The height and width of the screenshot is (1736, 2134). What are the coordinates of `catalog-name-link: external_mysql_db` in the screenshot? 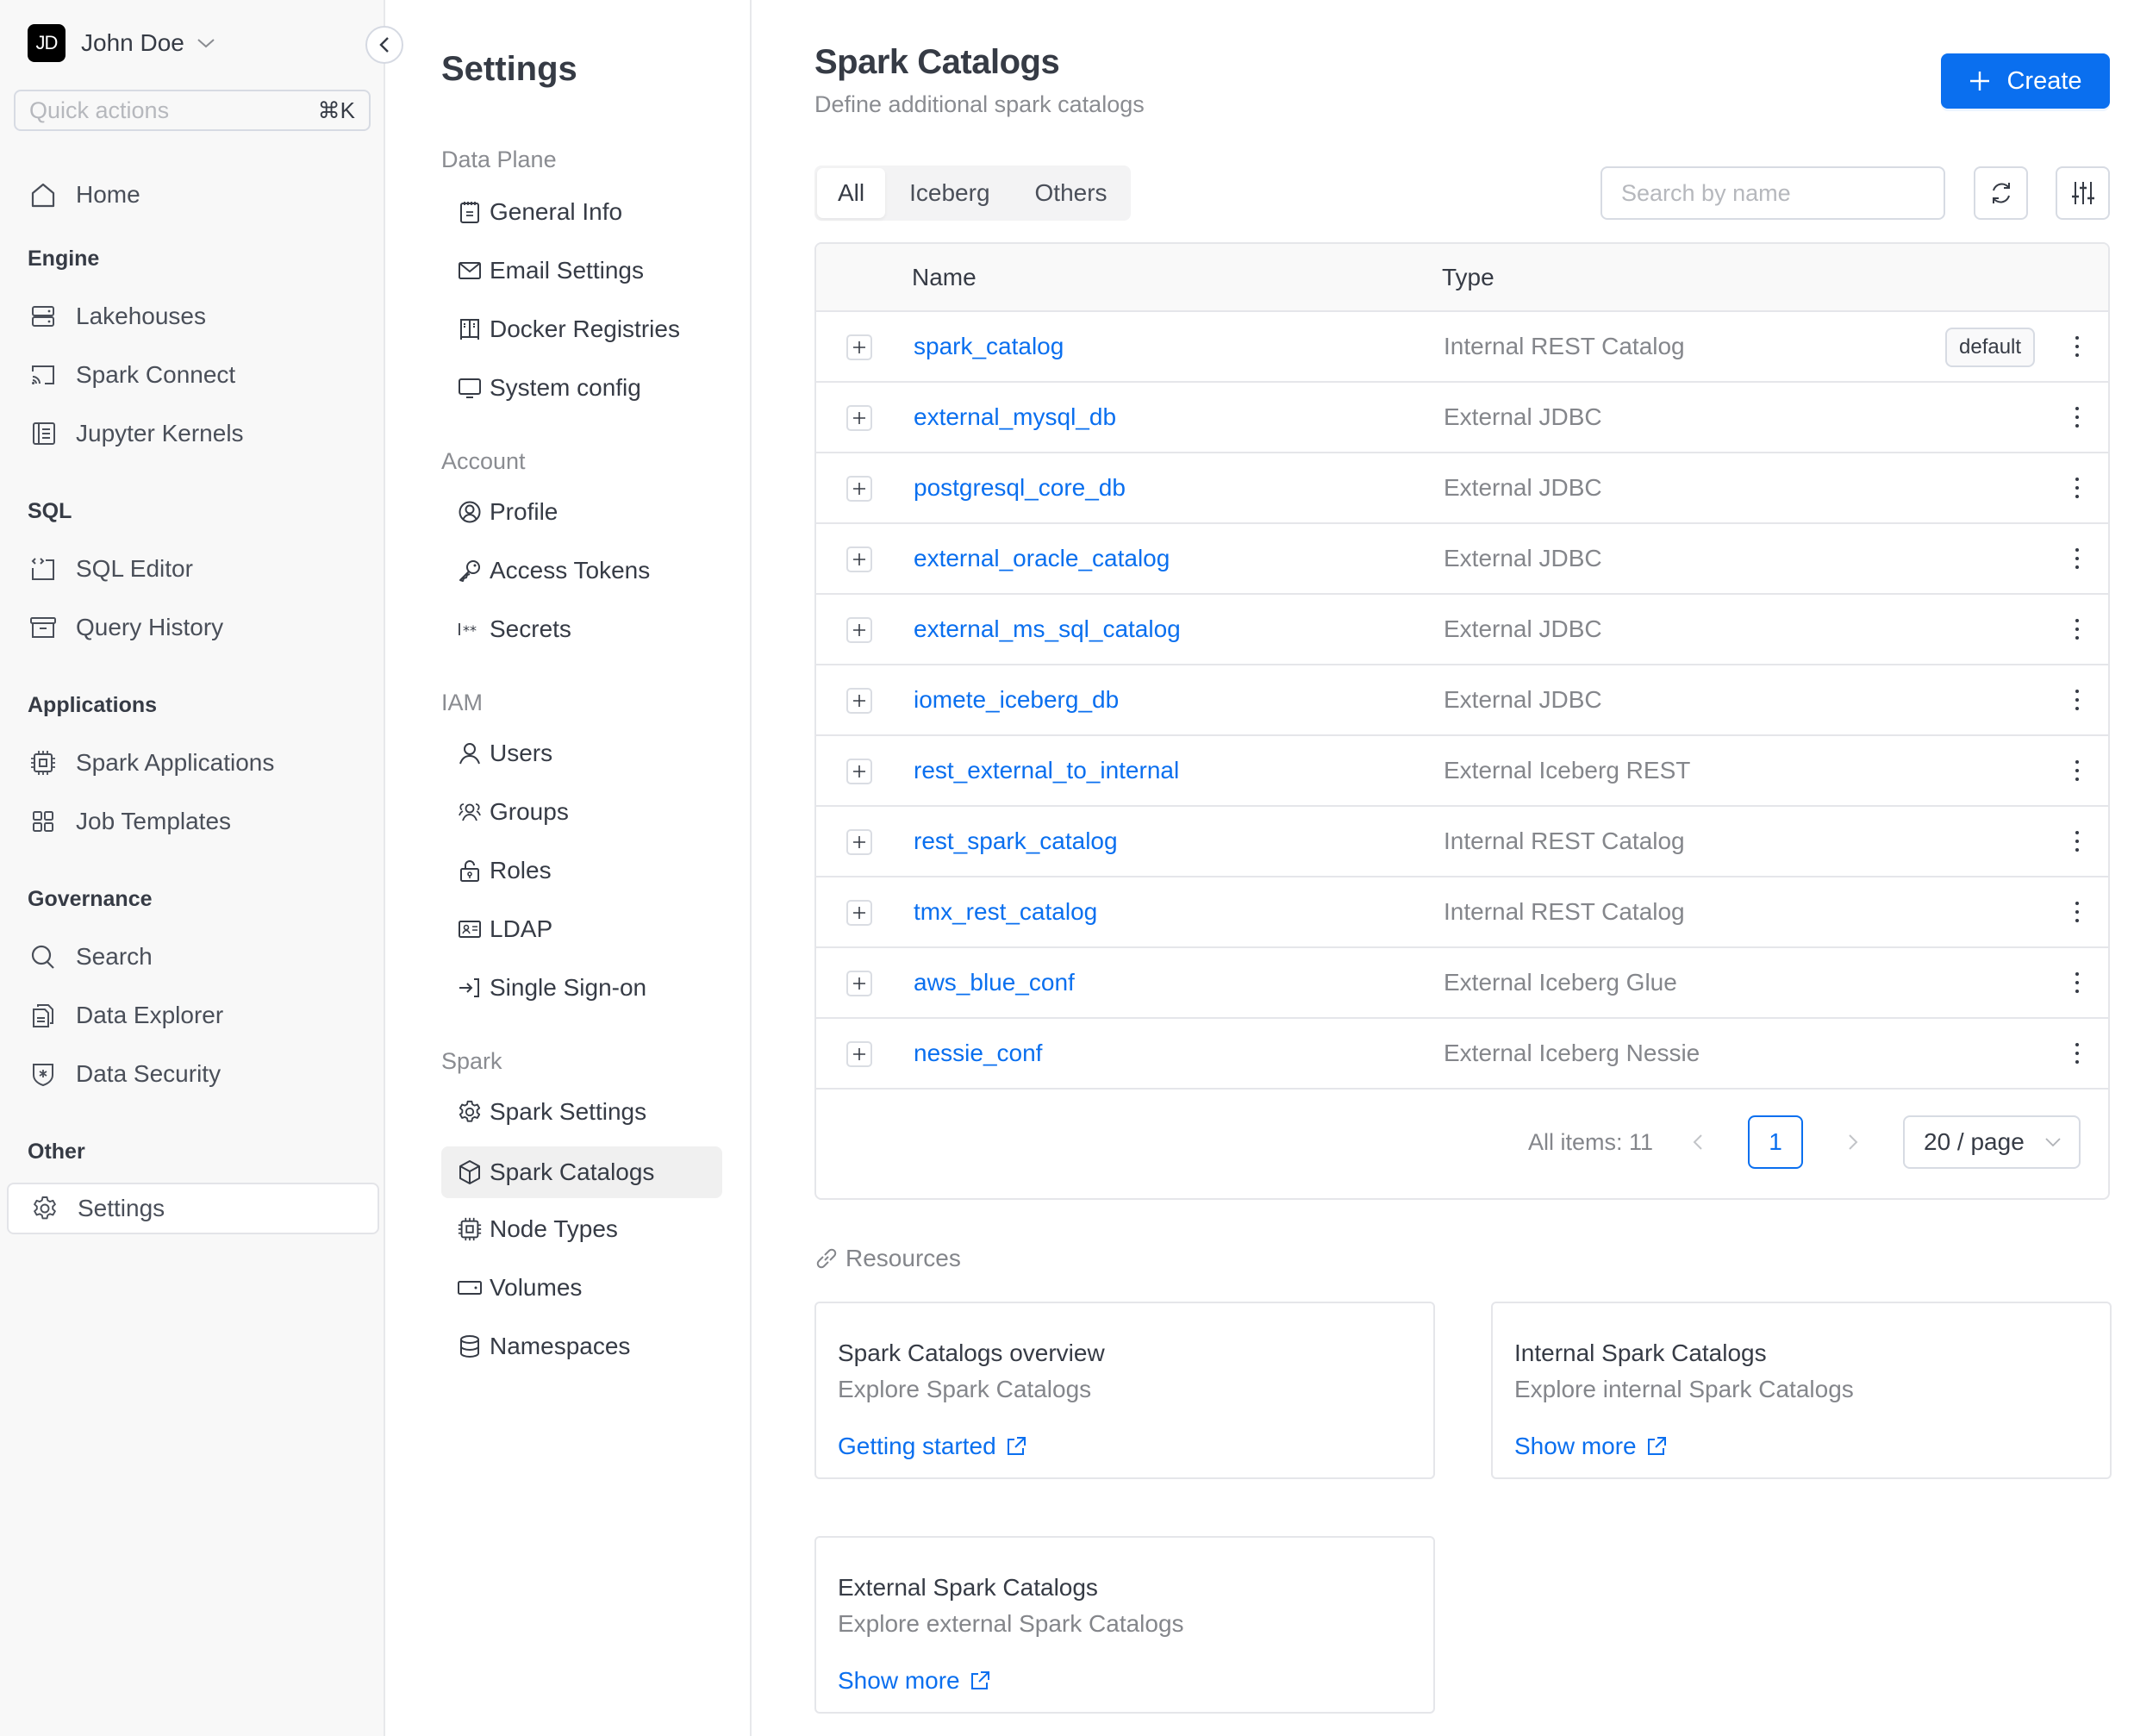 It's located at (1015, 417).